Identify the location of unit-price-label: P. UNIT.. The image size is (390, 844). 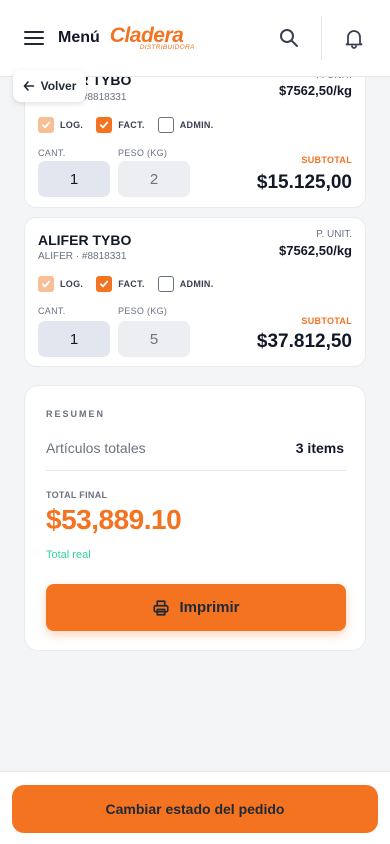
(334, 234).